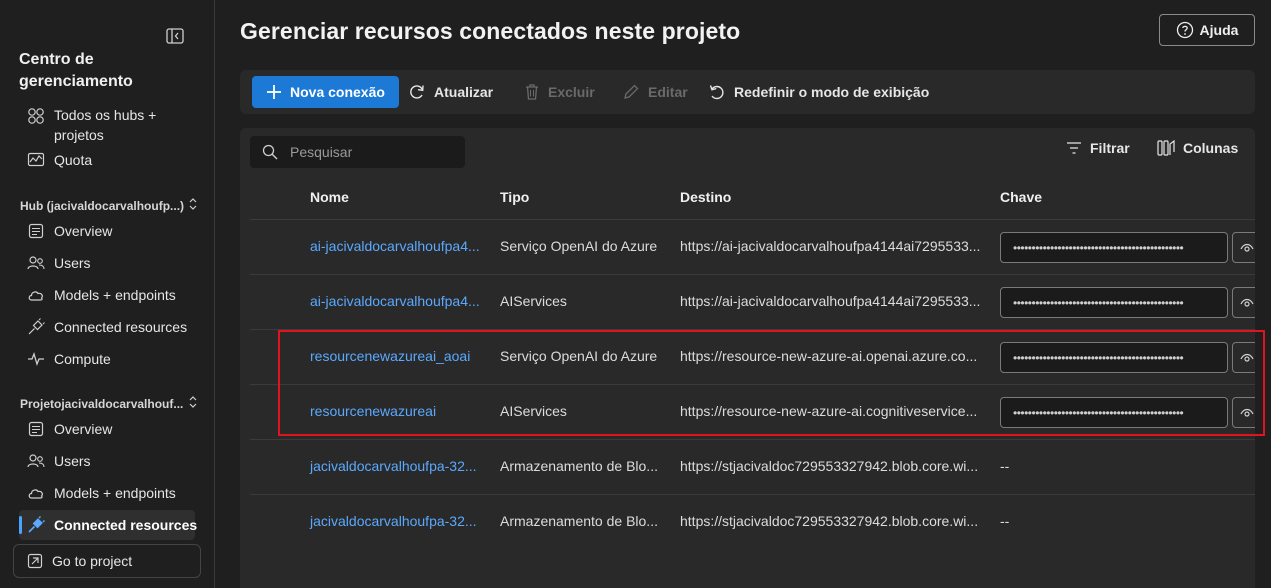 The height and width of the screenshot is (588, 1271). I want to click on sidebar-item-hub-users: Users, so click(58, 263).